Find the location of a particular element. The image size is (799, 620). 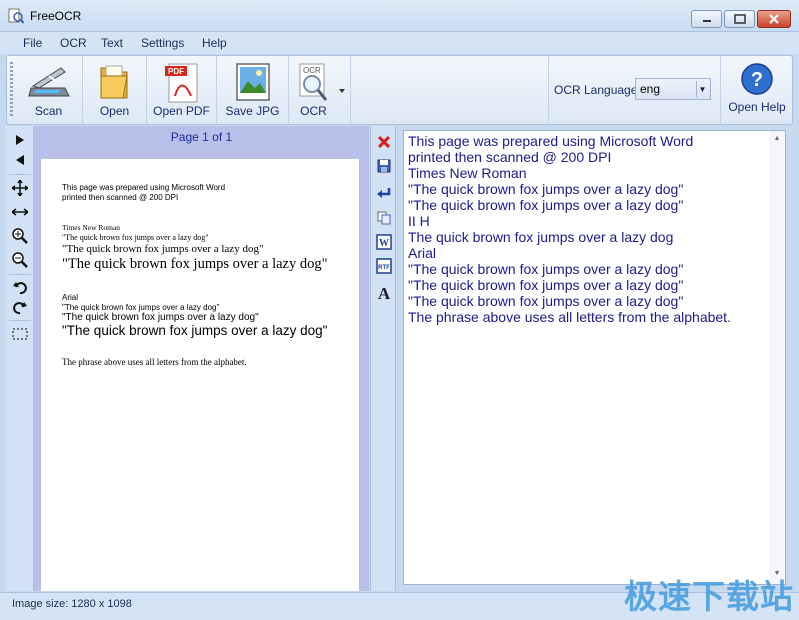

menu-settings: Settings is located at coordinates (162, 43).